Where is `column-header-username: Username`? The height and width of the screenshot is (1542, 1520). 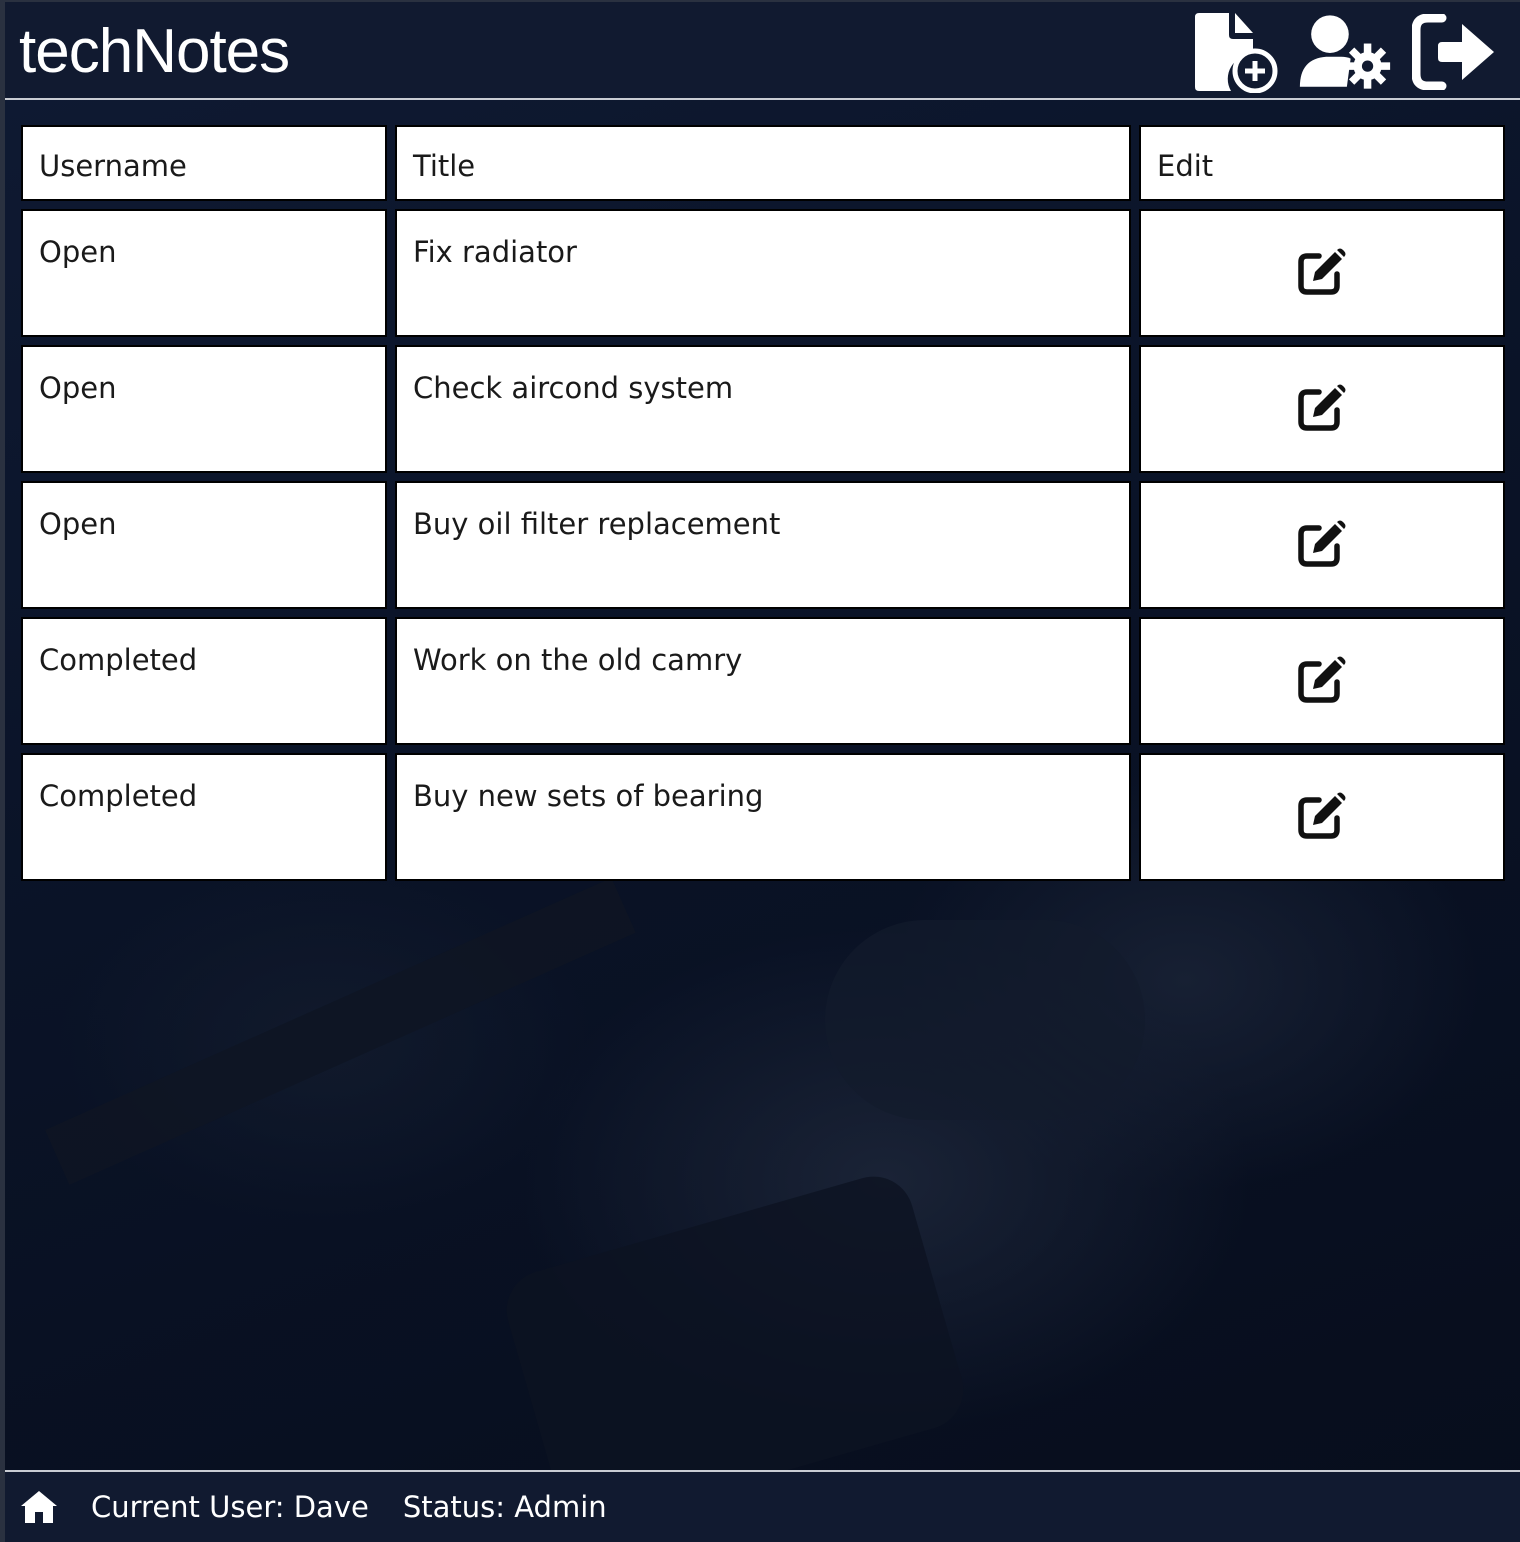
column-header-username: Username is located at coordinates (204, 163).